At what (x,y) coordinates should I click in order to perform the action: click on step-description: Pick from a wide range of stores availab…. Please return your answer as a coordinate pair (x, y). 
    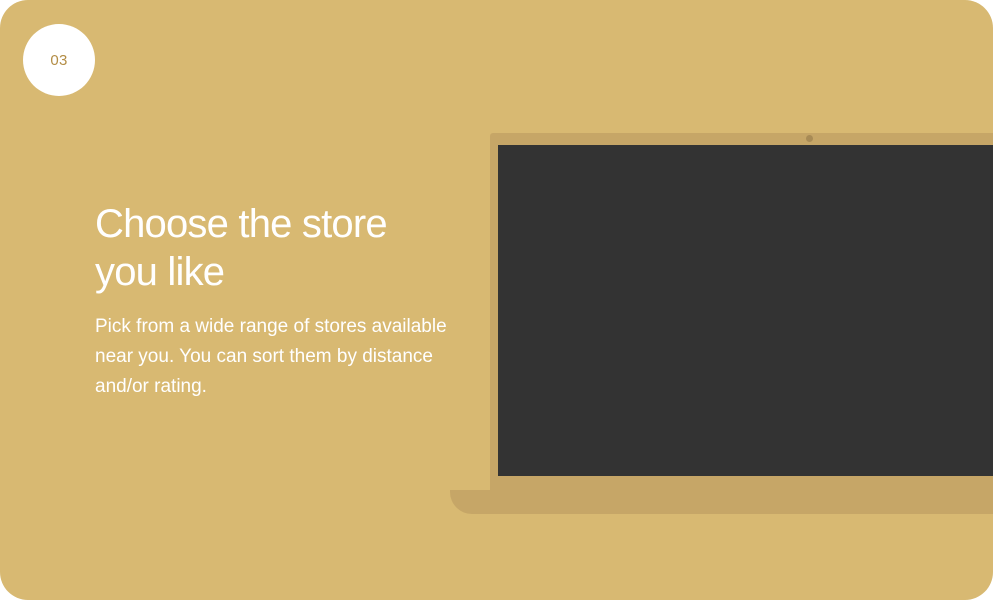
    Looking at the image, I should click on (271, 356).